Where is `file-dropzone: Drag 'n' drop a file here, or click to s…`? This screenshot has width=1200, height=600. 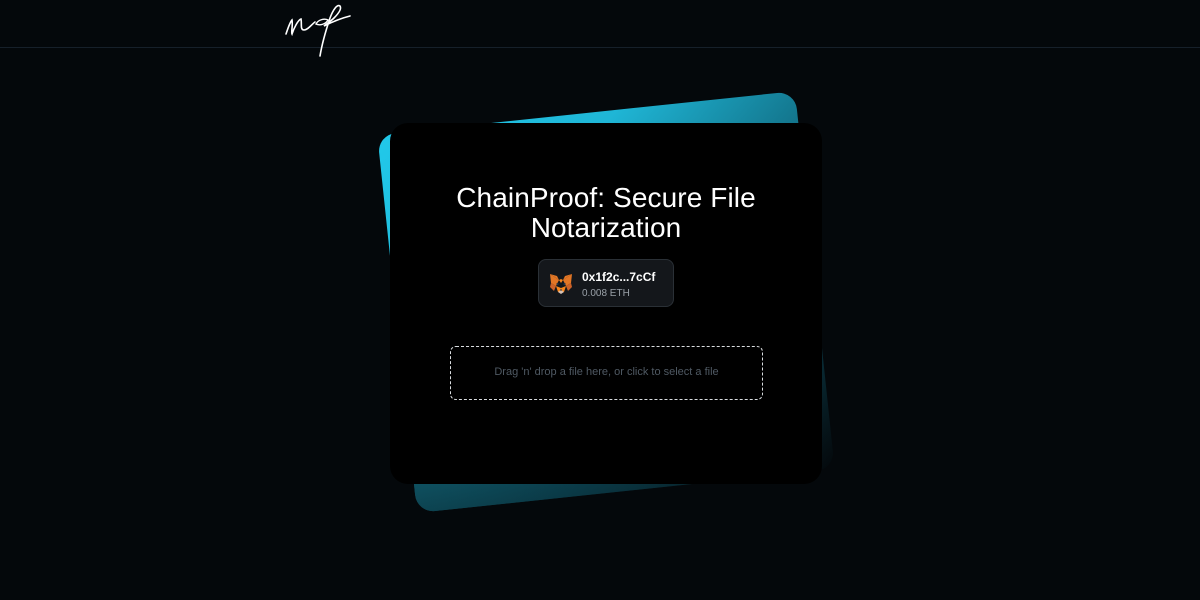 file-dropzone: Drag 'n' drop a file here, or click to s… is located at coordinates (606, 373).